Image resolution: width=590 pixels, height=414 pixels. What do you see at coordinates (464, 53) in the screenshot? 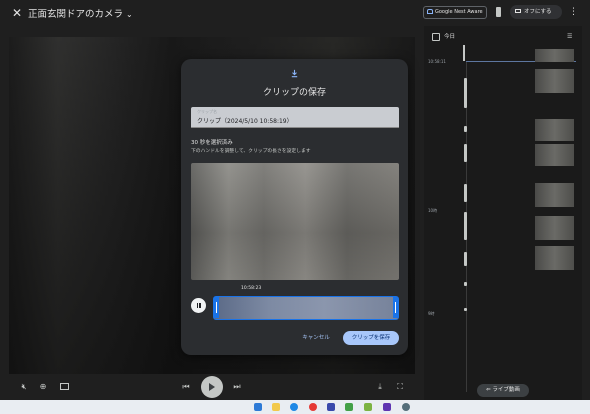
I see `timeline-marker` at bounding box center [464, 53].